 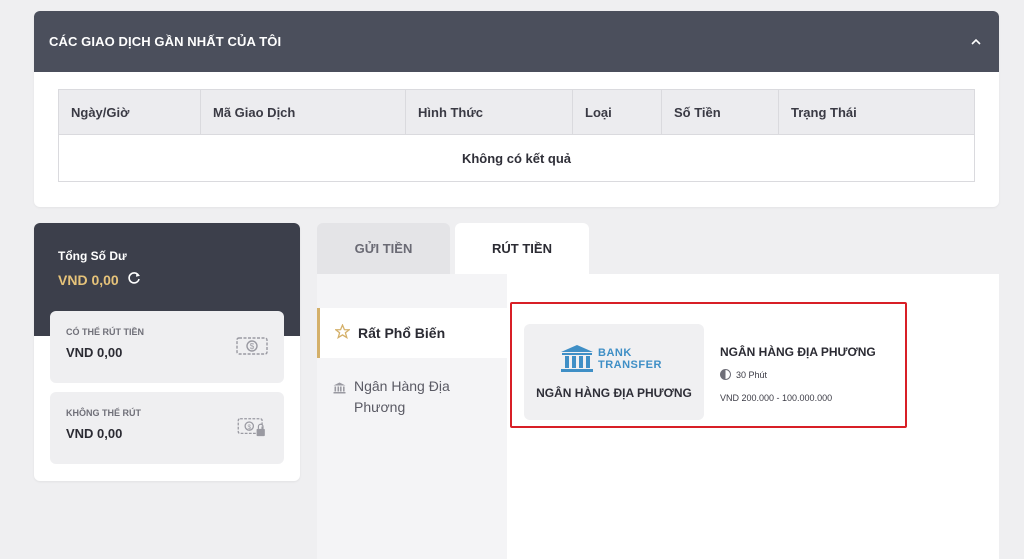 I want to click on method-time-text: 30 Phút, so click(x=752, y=374).